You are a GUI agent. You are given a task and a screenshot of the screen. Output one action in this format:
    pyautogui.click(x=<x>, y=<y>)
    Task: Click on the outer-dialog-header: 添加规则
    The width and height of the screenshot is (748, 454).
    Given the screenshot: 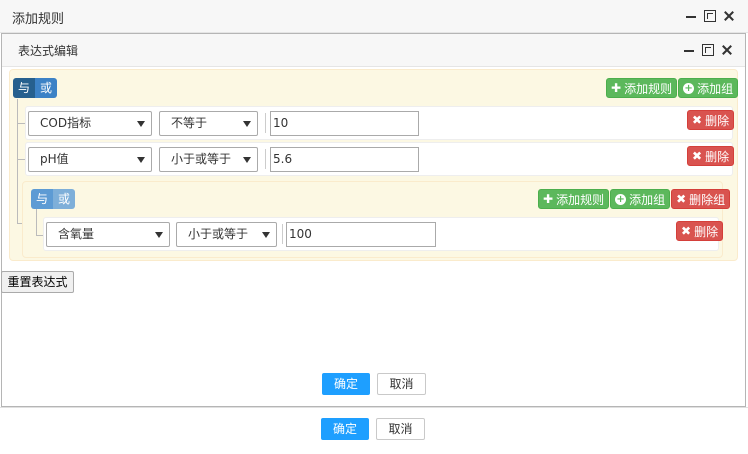 What is the action you would take?
    pyautogui.click(x=374, y=16)
    